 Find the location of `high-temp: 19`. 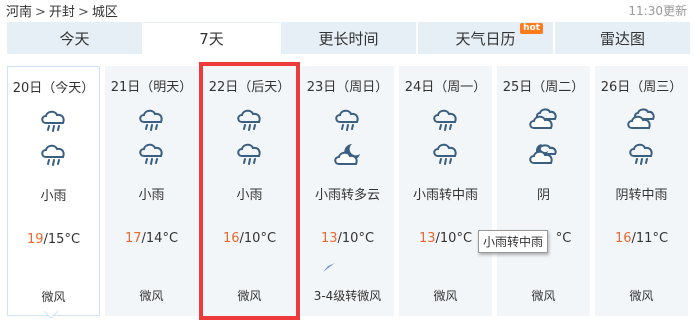

high-temp: 19 is located at coordinates (35, 239).